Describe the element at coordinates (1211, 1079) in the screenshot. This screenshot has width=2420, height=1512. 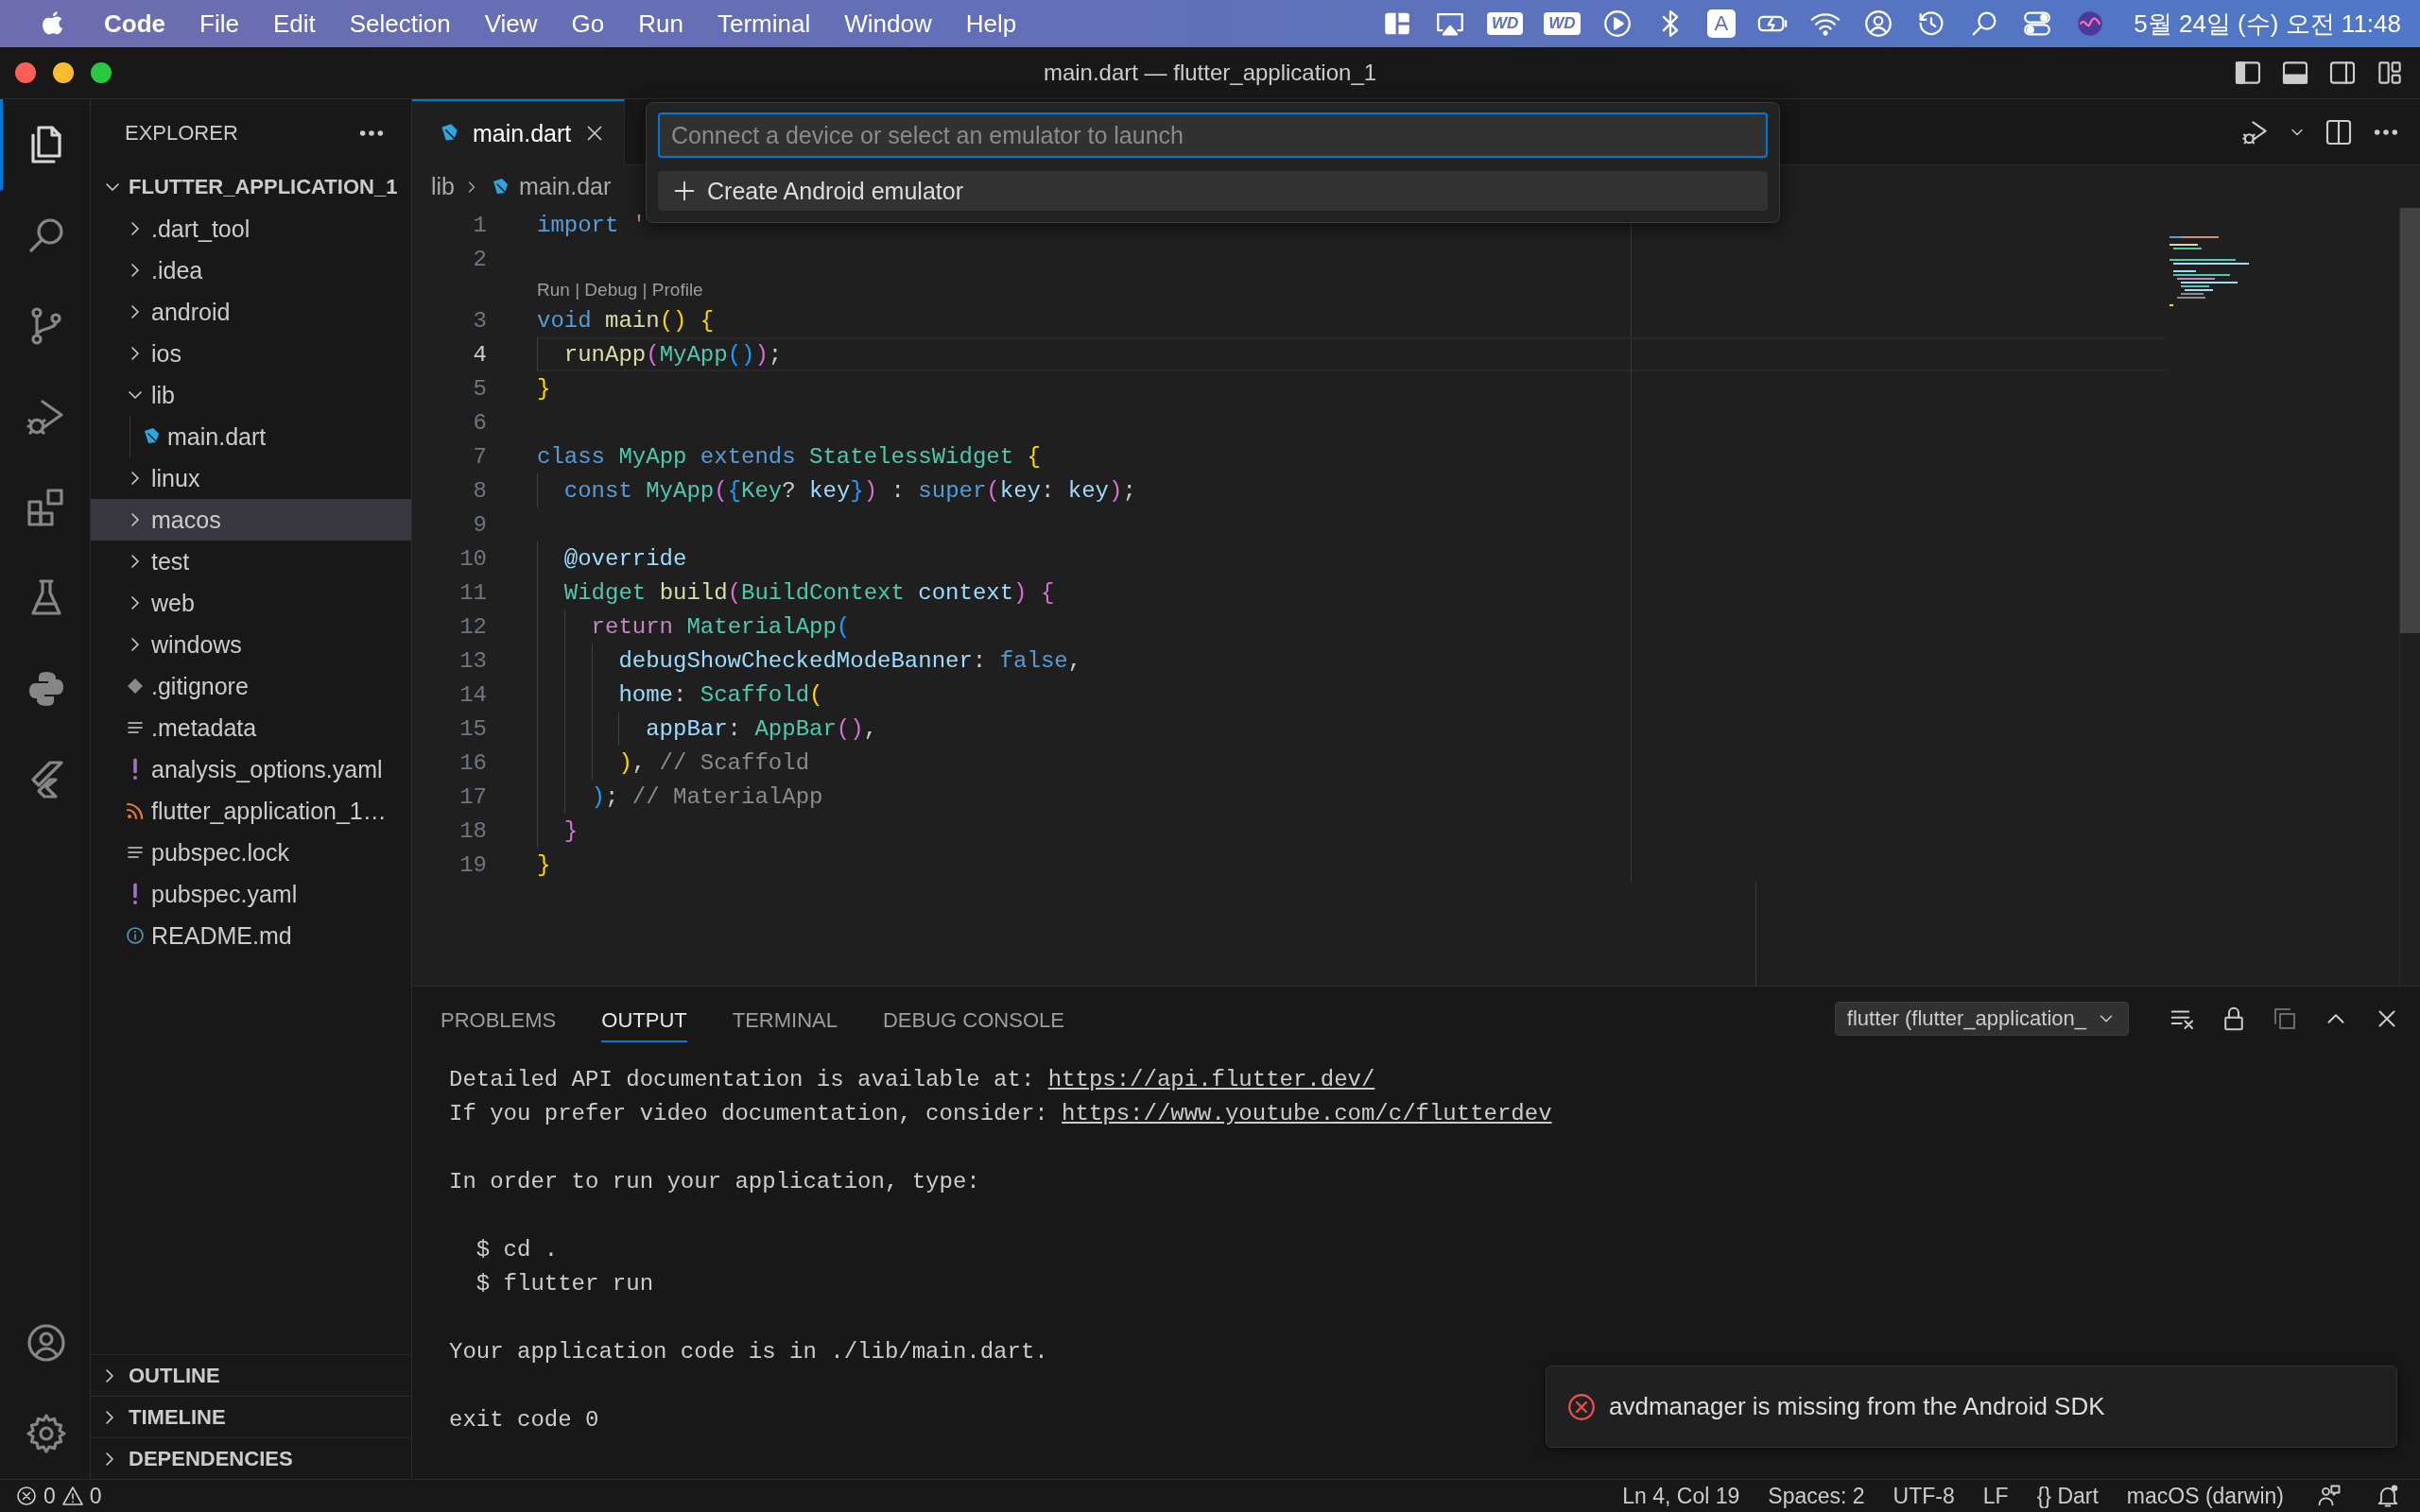
I see `output-link: https://api.flutter.dev/` at that location.